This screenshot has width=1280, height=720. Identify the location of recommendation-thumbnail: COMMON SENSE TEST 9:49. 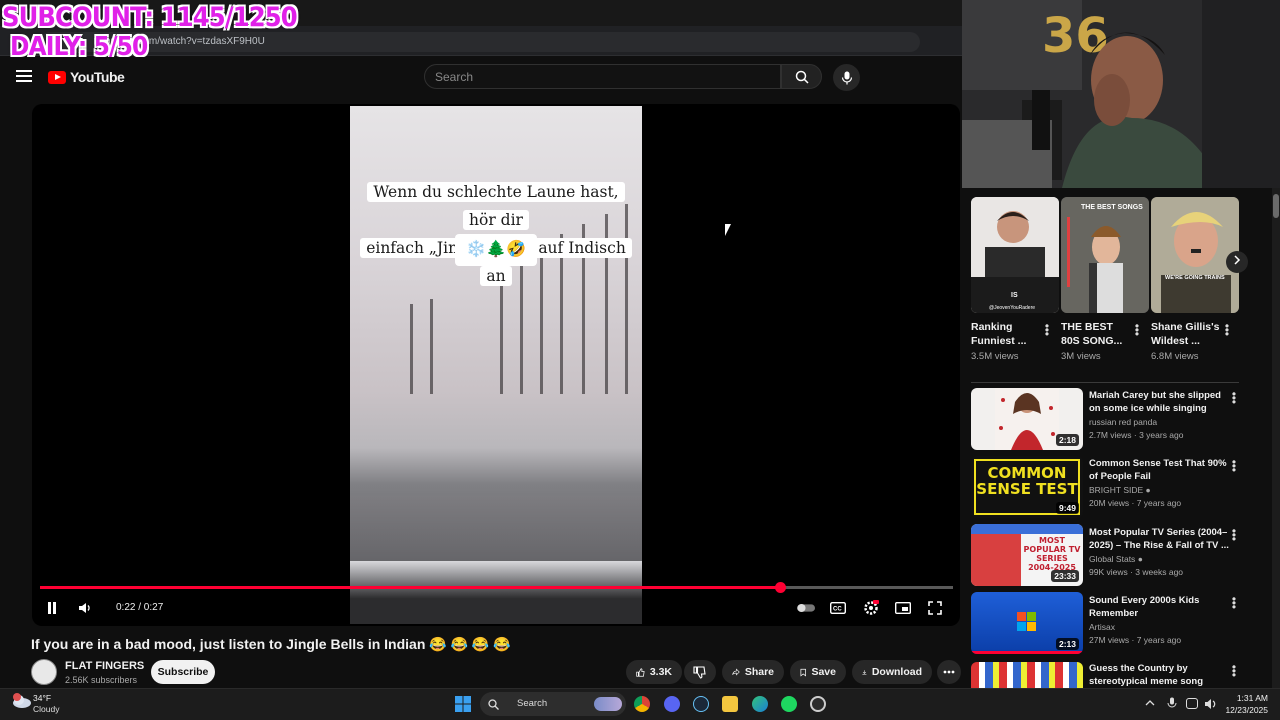
(1027, 487).